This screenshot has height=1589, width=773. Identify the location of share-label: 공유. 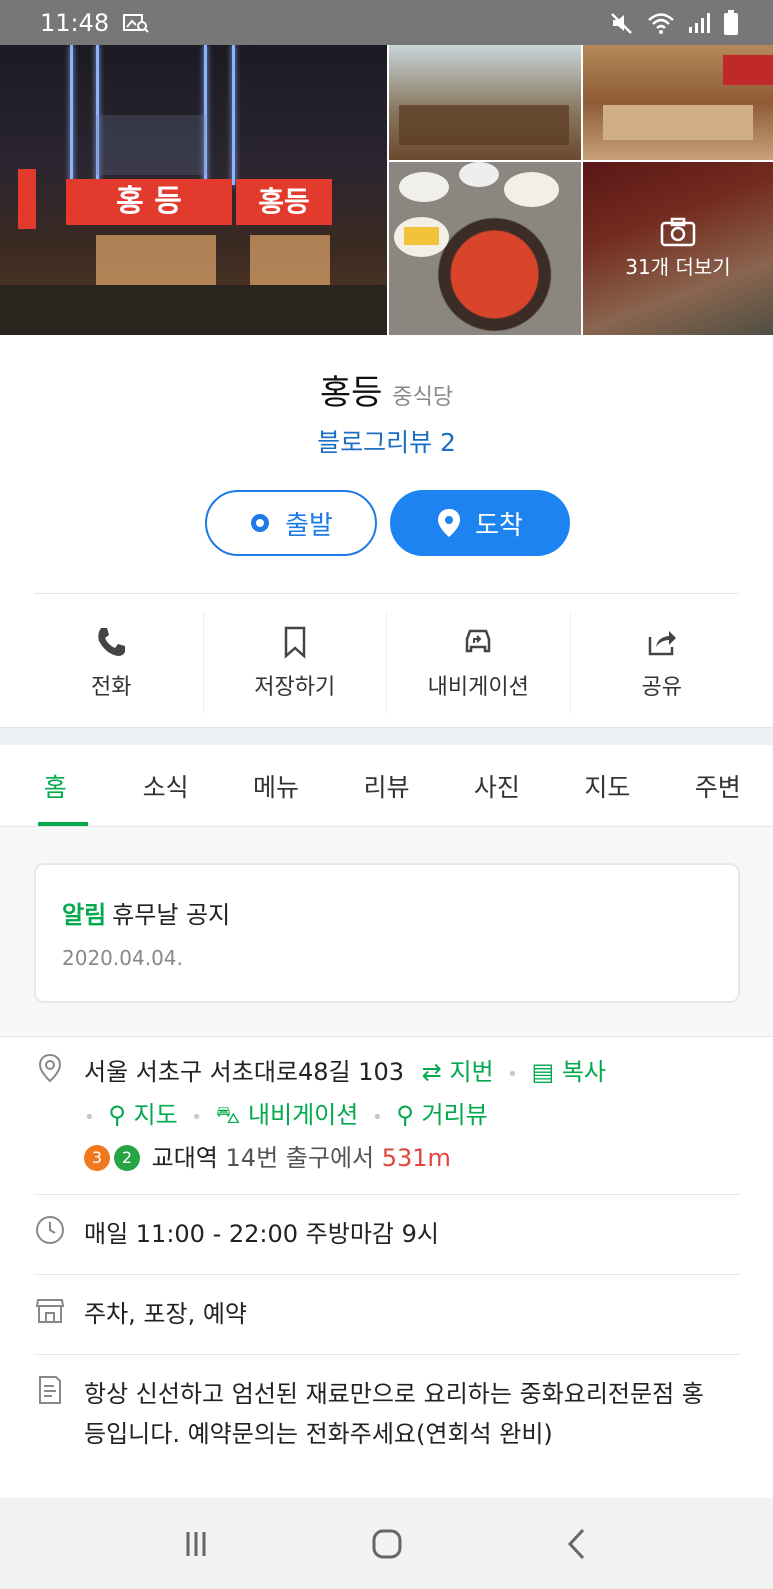
(661, 687).